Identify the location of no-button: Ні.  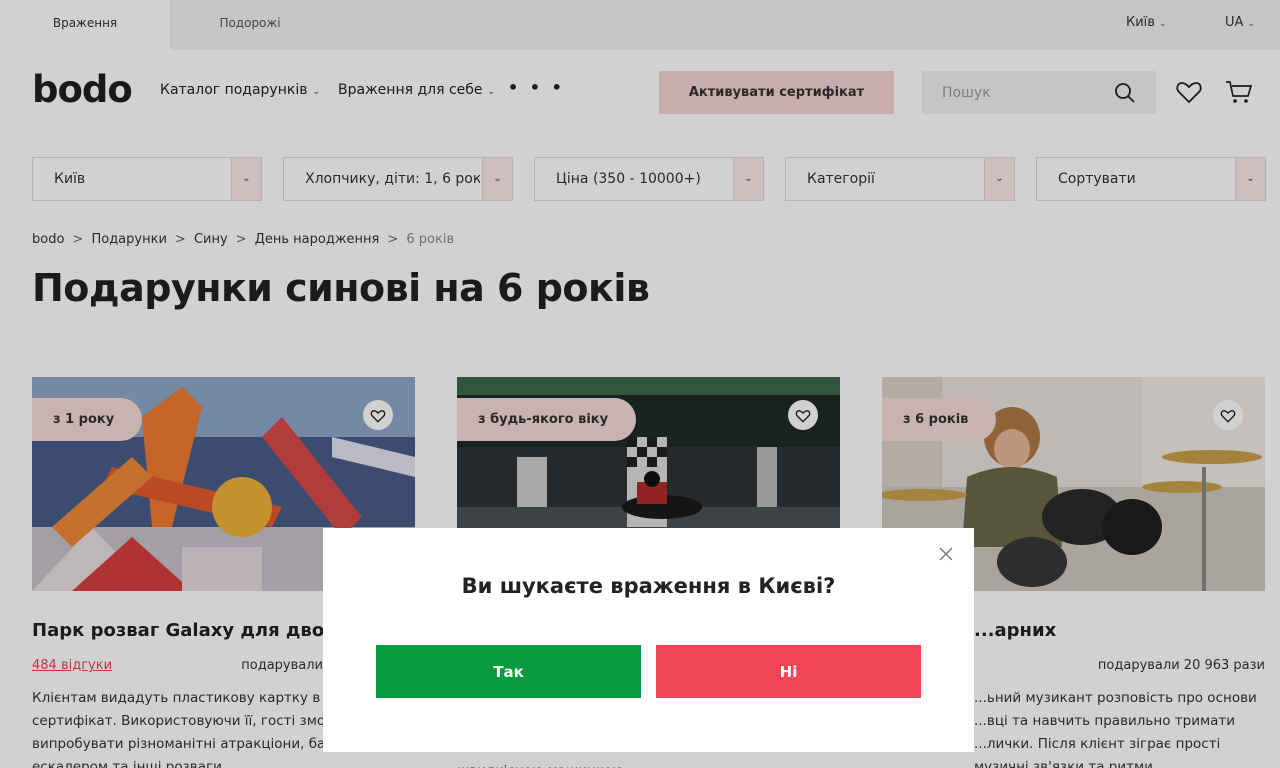
(788, 671).